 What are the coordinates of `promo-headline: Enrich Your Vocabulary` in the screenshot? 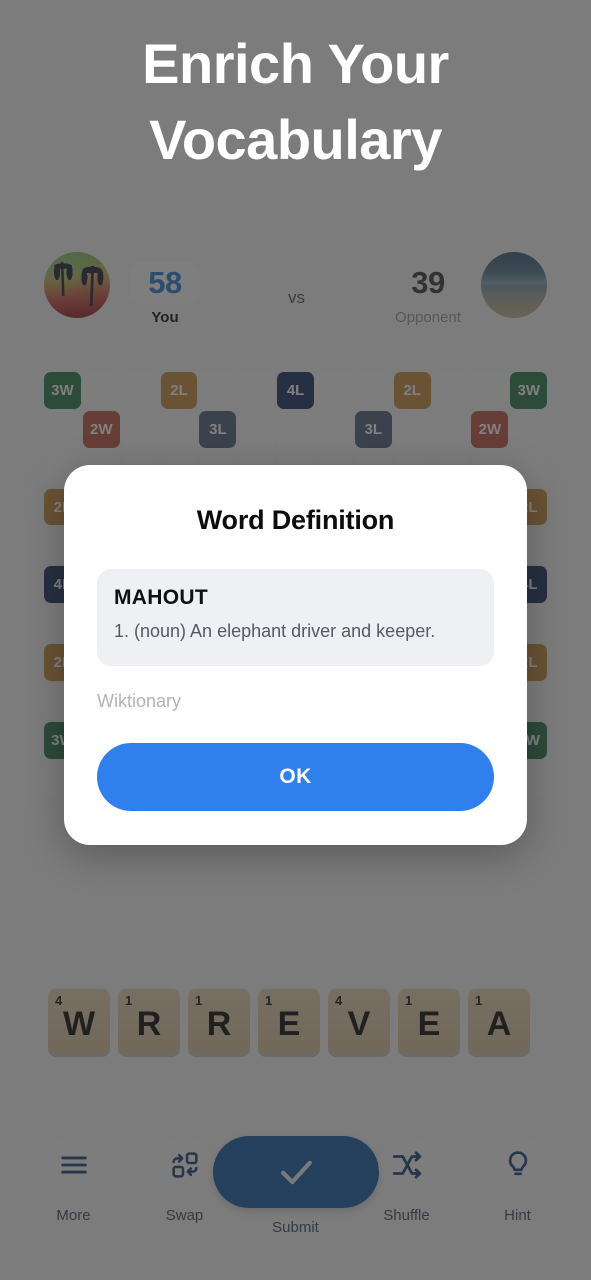 It's located at (295, 102).